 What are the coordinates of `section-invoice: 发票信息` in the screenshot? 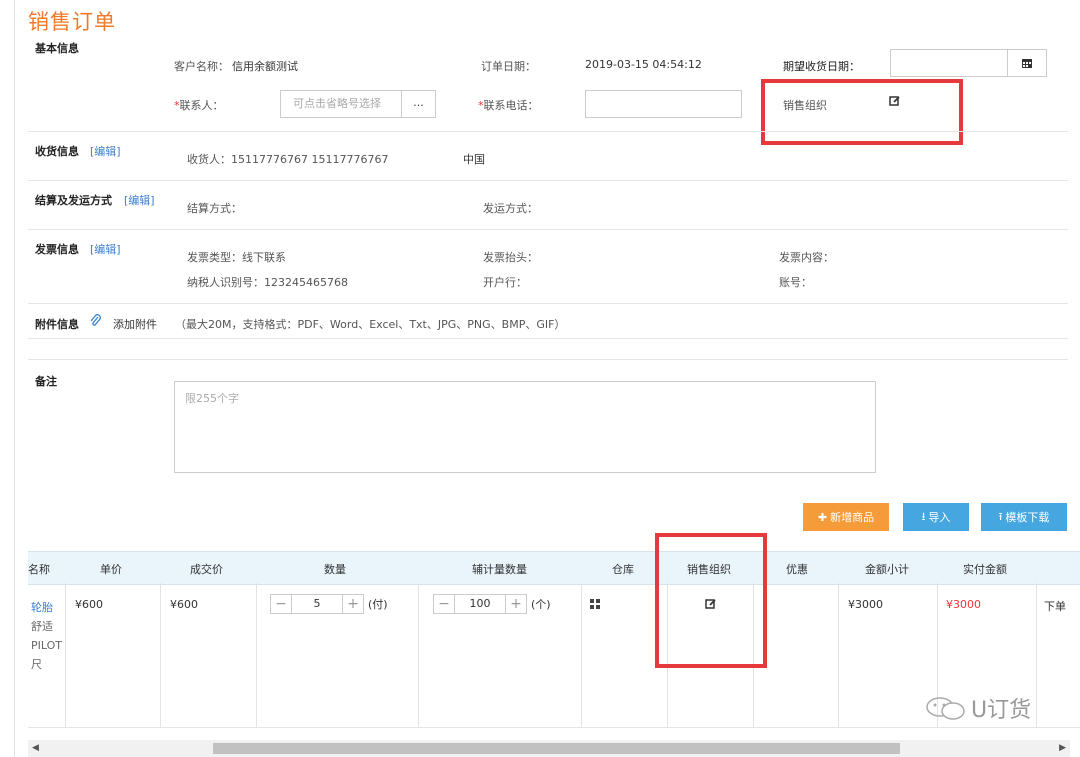 It's located at (57, 249).